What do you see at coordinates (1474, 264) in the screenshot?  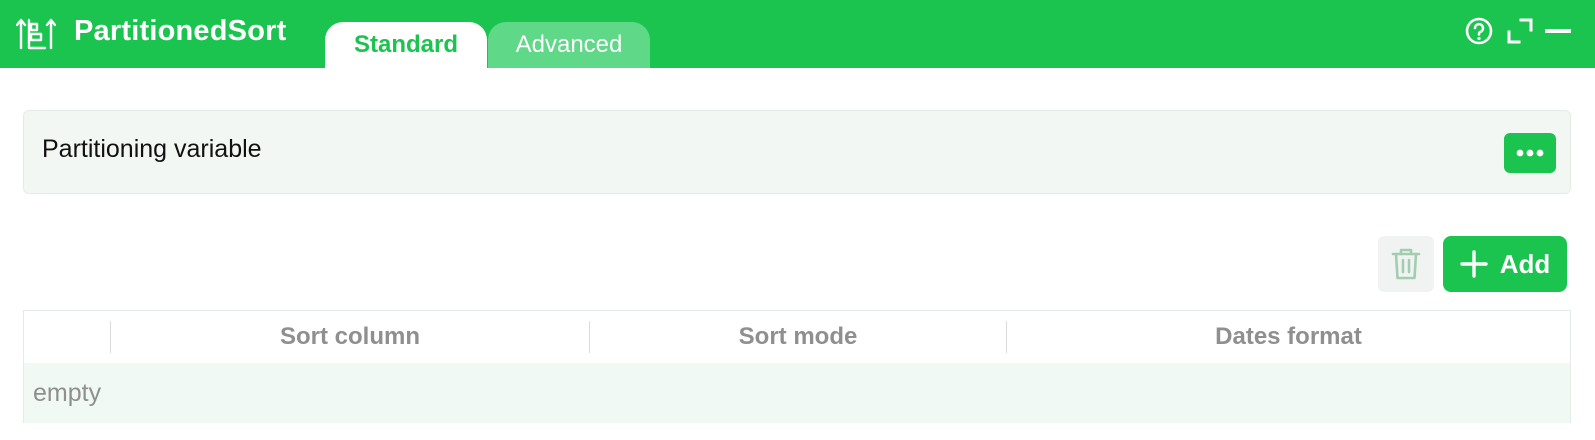 I see `plus-icon` at bounding box center [1474, 264].